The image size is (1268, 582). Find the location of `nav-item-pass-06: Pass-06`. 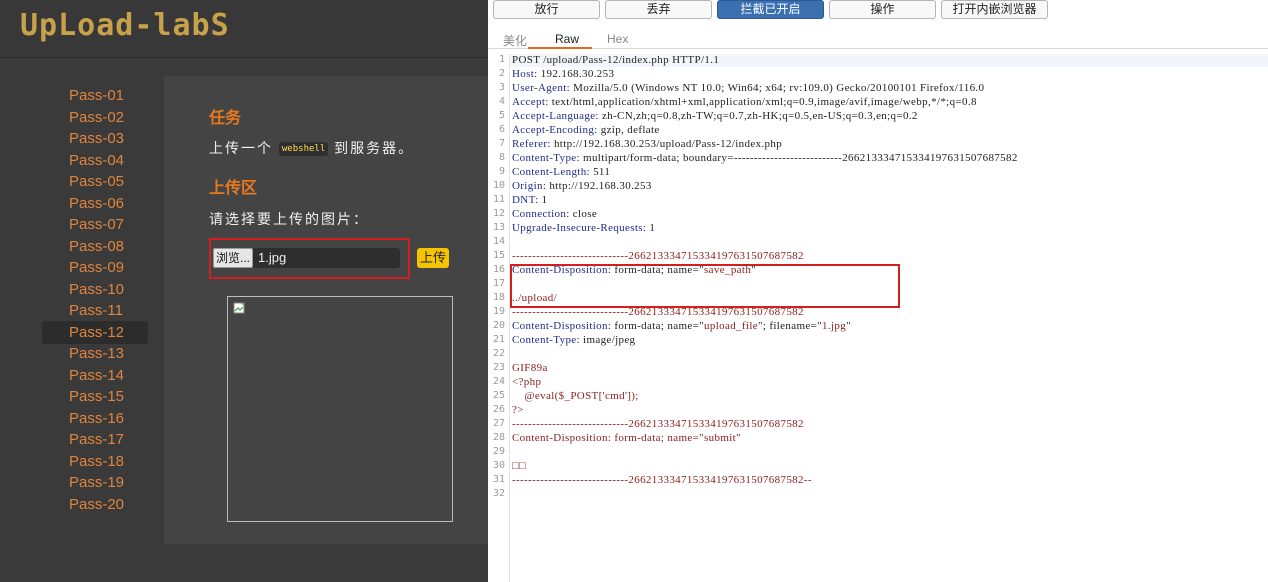

nav-item-pass-06: Pass-06 is located at coordinates (95, 203).